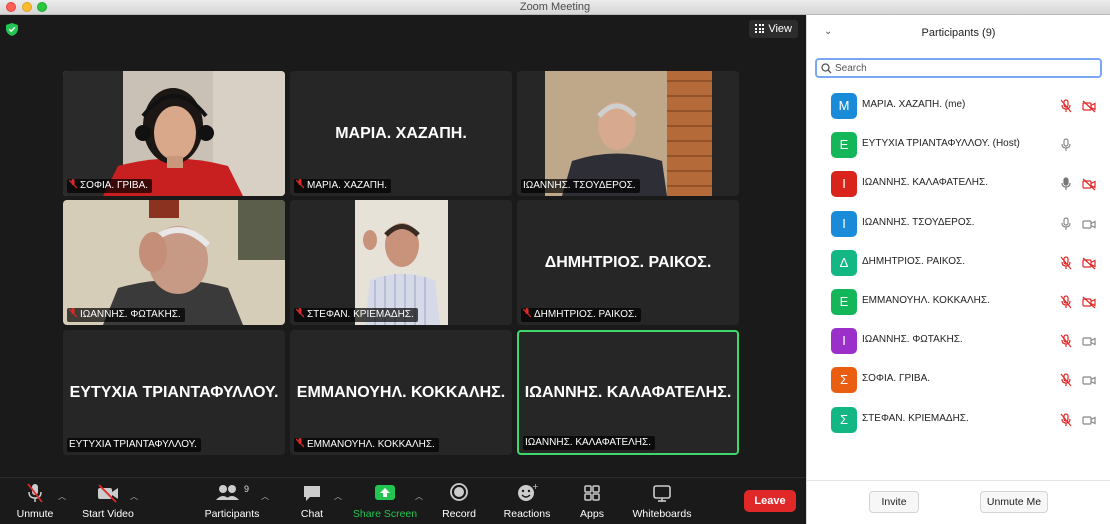 The width and height of the screenshot is (1110, 524). I want to click on participant-search-input, so click(965, 68).